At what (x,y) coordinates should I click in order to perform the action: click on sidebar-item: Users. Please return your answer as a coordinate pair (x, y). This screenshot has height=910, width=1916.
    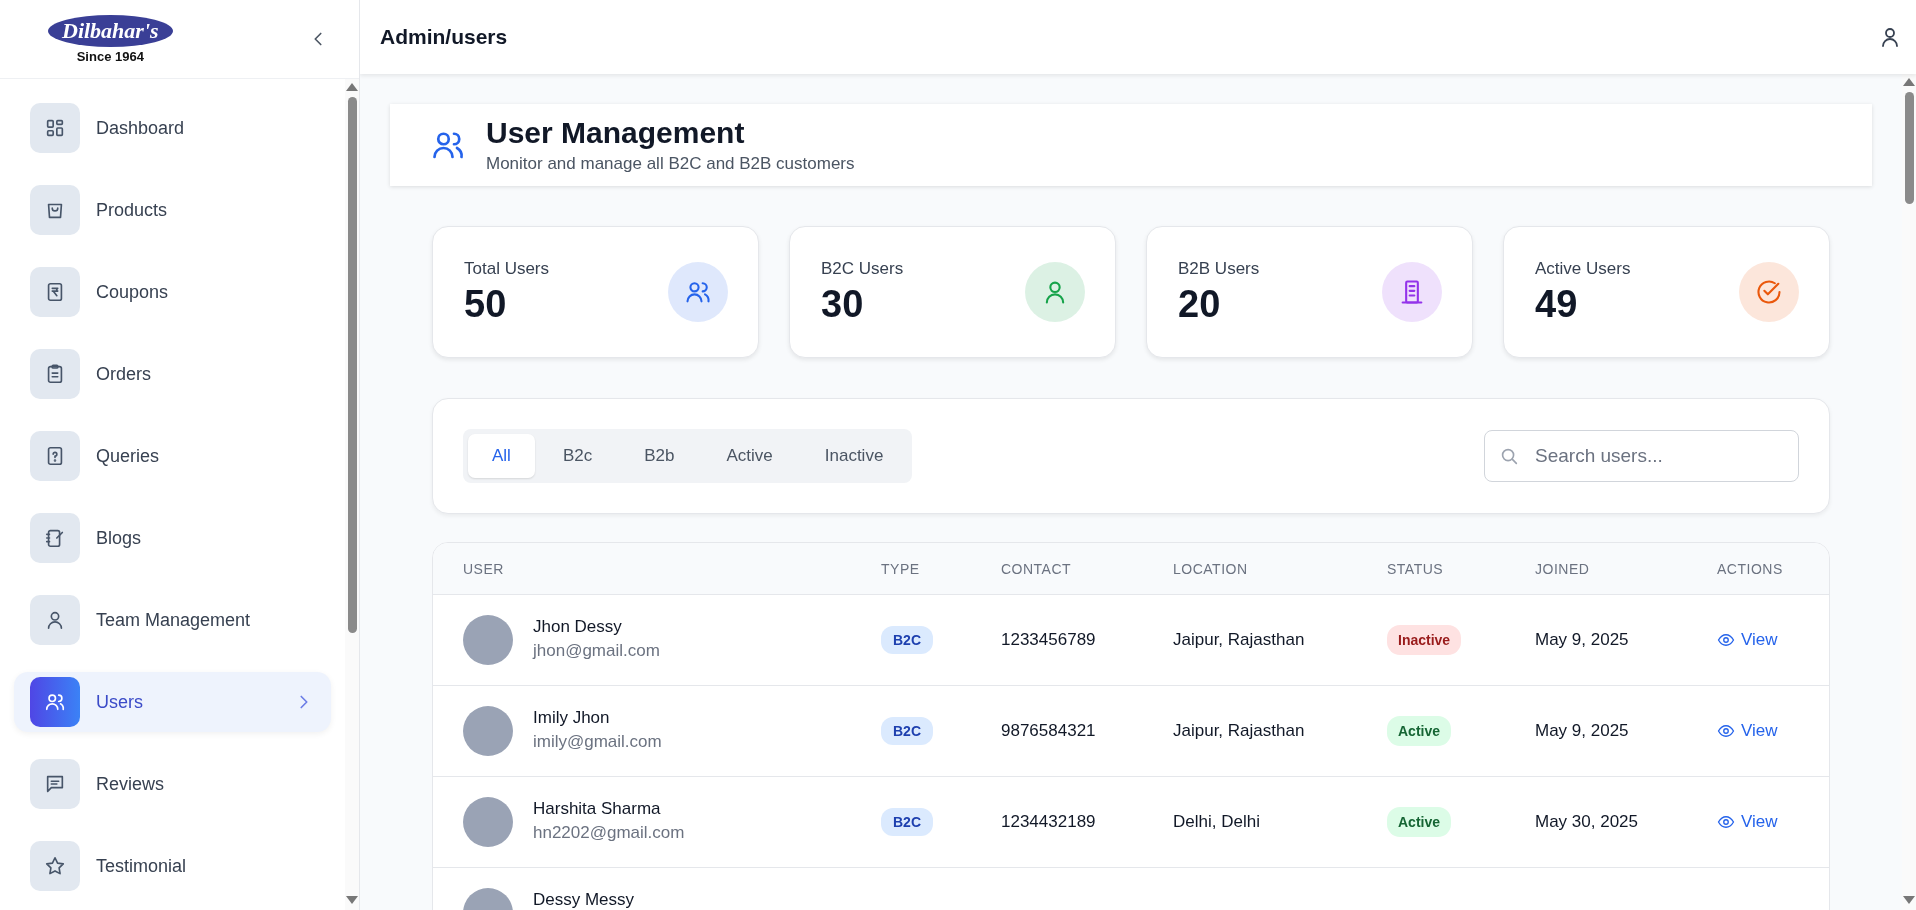
    Looking at the image, I should click on (172, 702).